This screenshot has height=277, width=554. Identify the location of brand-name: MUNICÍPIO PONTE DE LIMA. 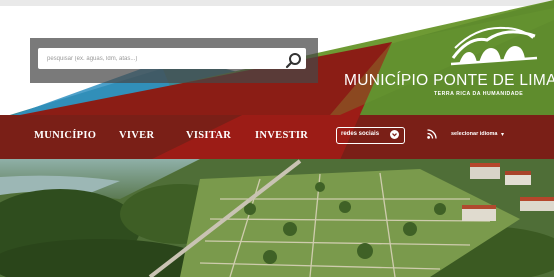
(449, 81).